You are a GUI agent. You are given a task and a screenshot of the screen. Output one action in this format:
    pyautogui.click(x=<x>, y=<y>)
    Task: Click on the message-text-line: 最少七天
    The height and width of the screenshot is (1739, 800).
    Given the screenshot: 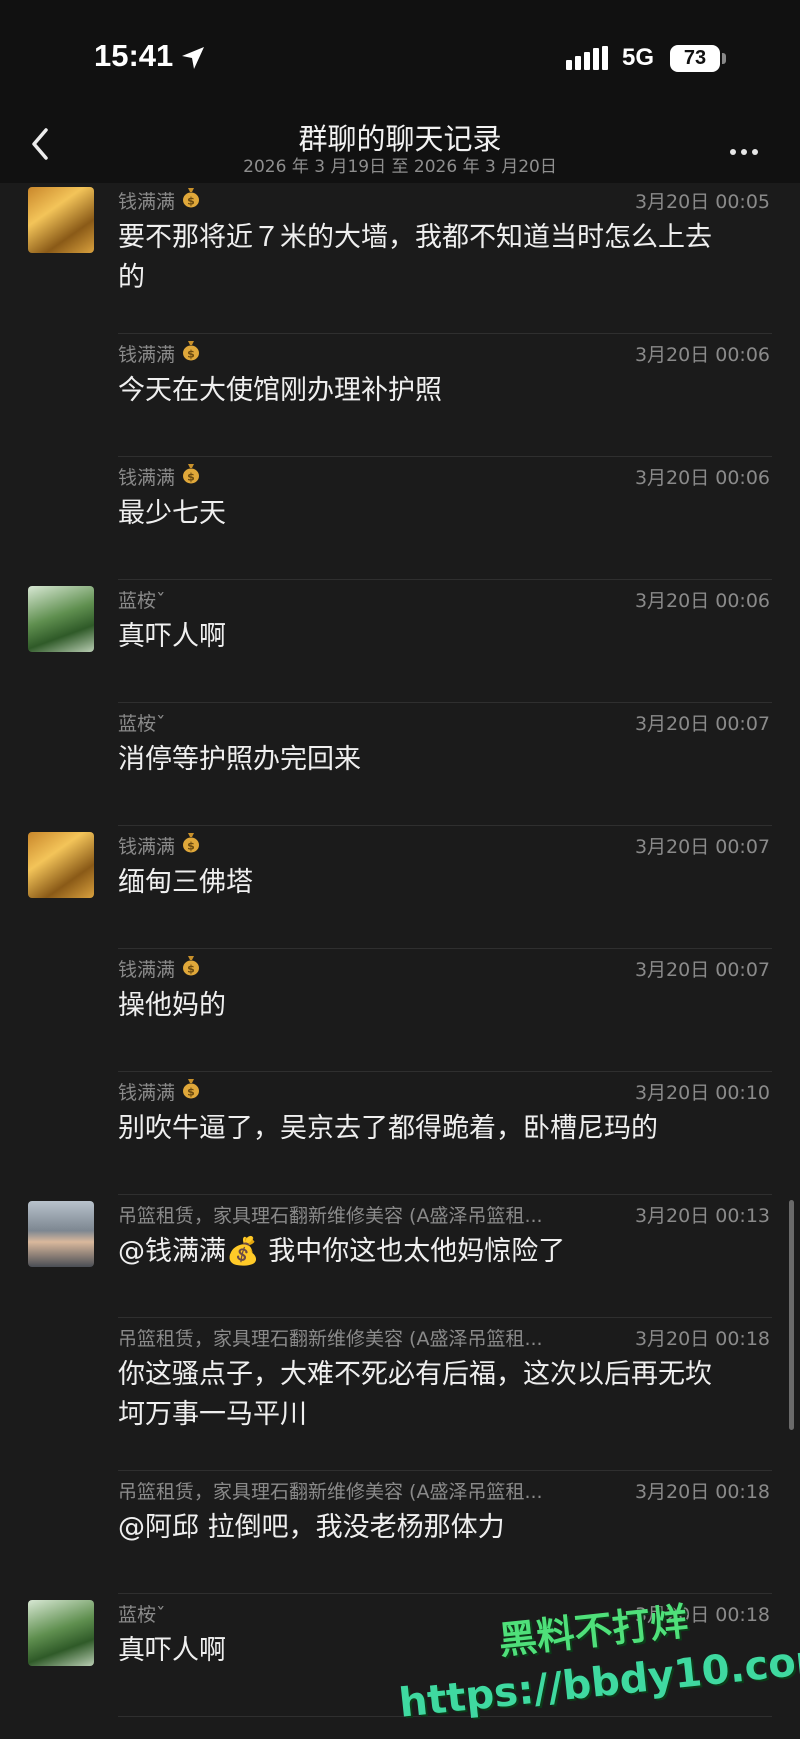 What is the action you would take?
    pyautogui.click(x=172, y=513)
    